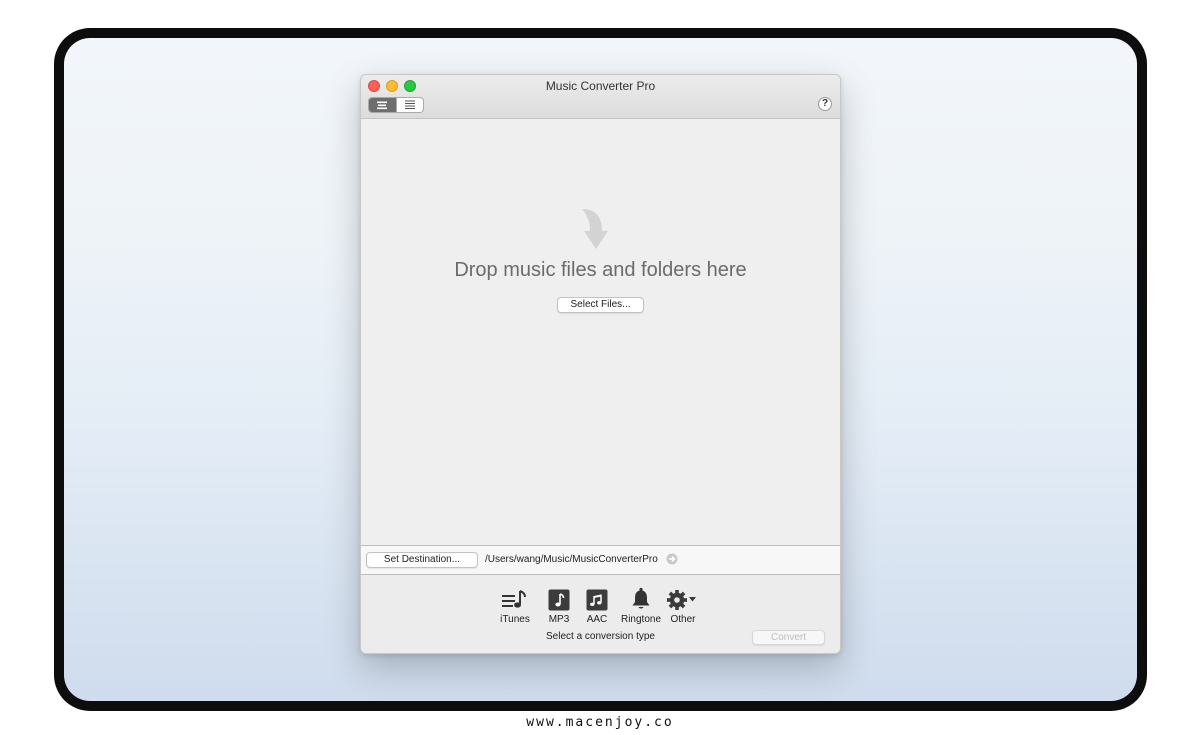 Image resolution: width=1200 pixels, height=735 pixels. I want to click on list-icon, so click(409, 104).